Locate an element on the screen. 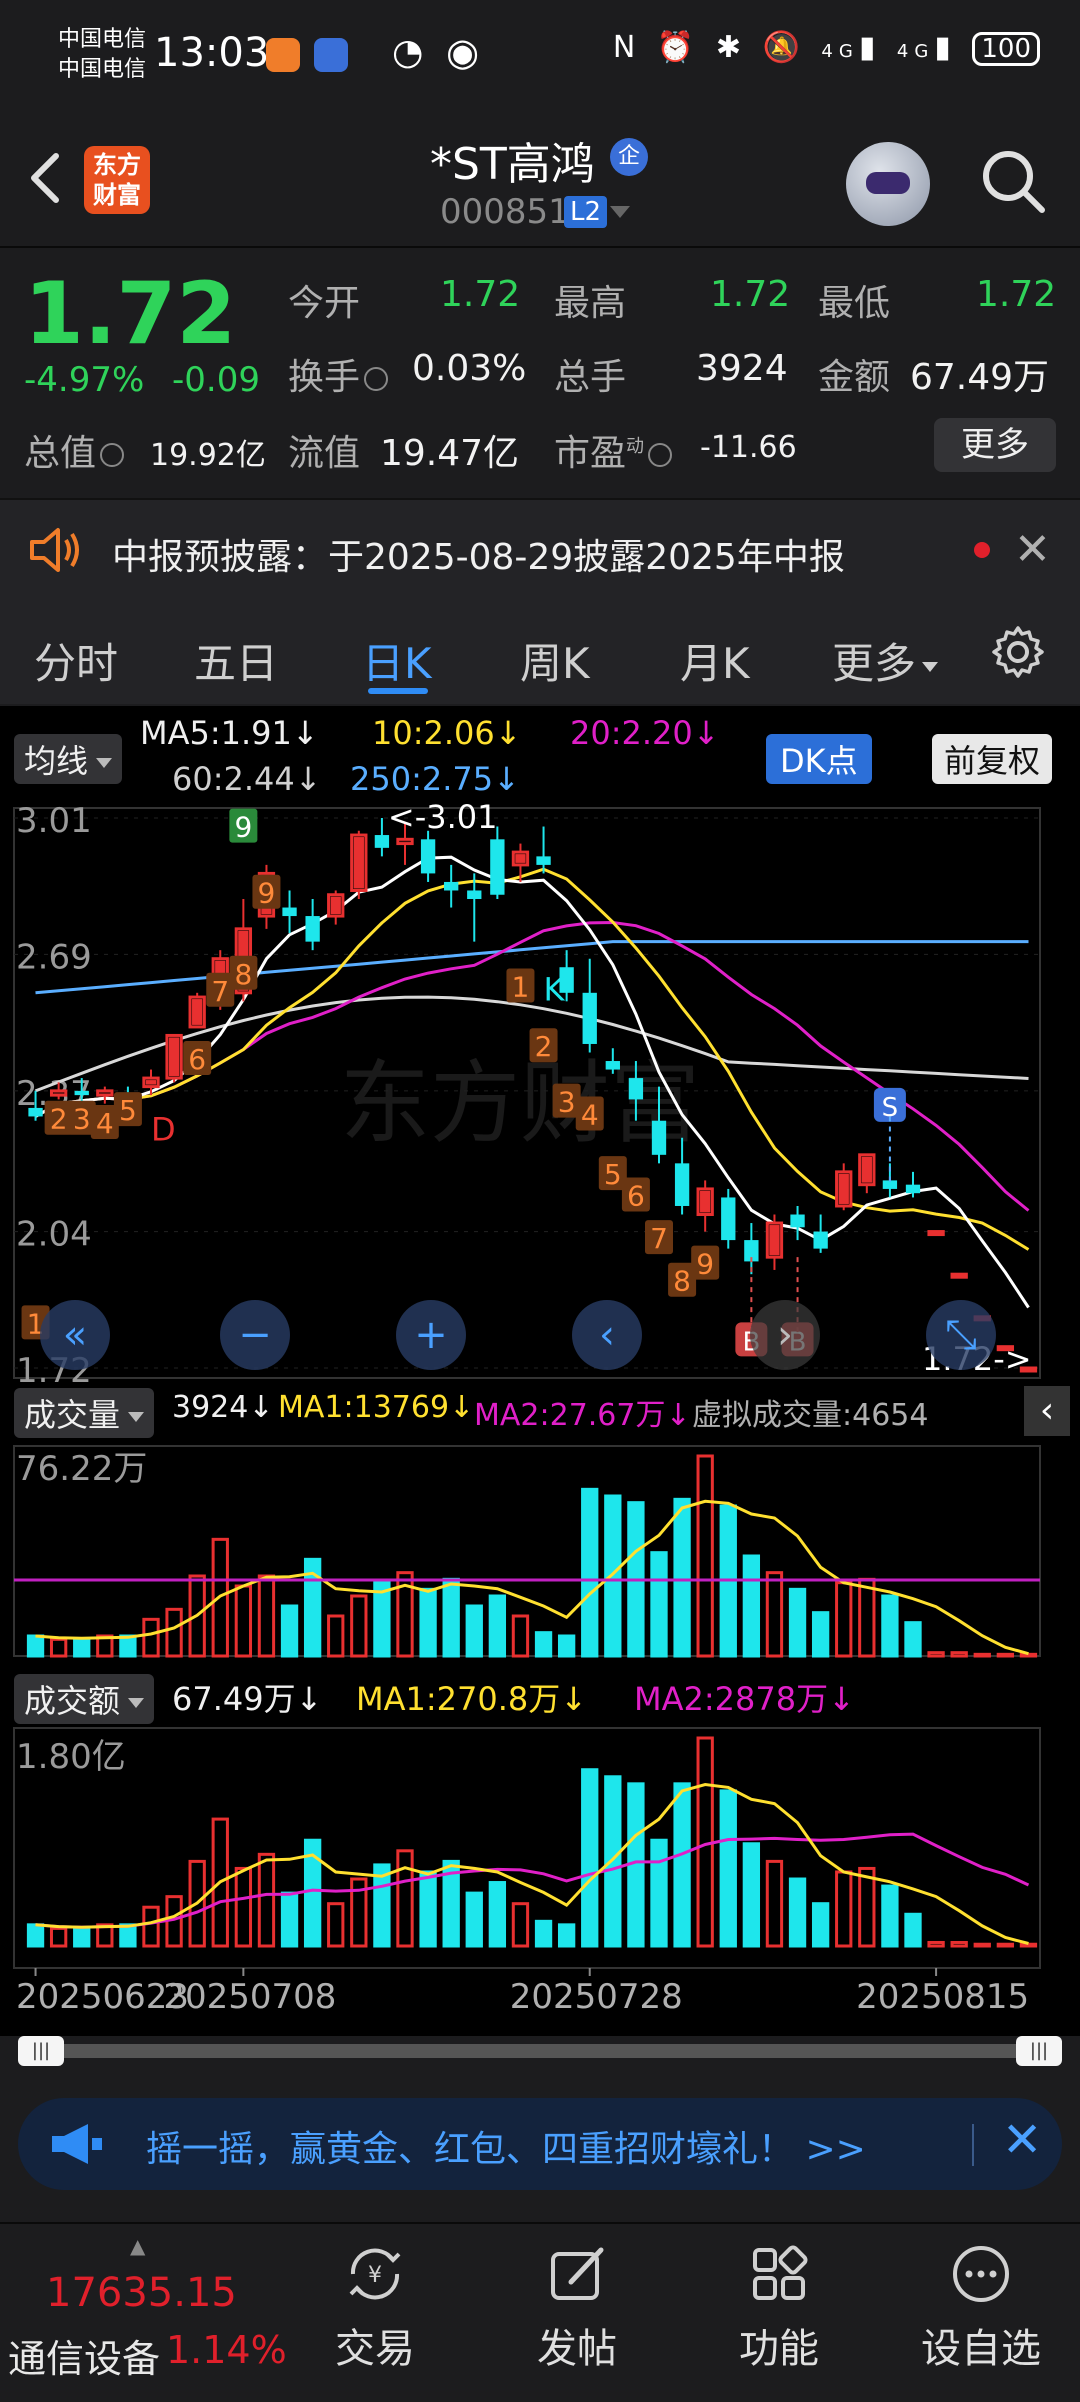 The image size is (1080, 2402). sector-index-value: 17635.15 is located at coordinates (141, 2293).